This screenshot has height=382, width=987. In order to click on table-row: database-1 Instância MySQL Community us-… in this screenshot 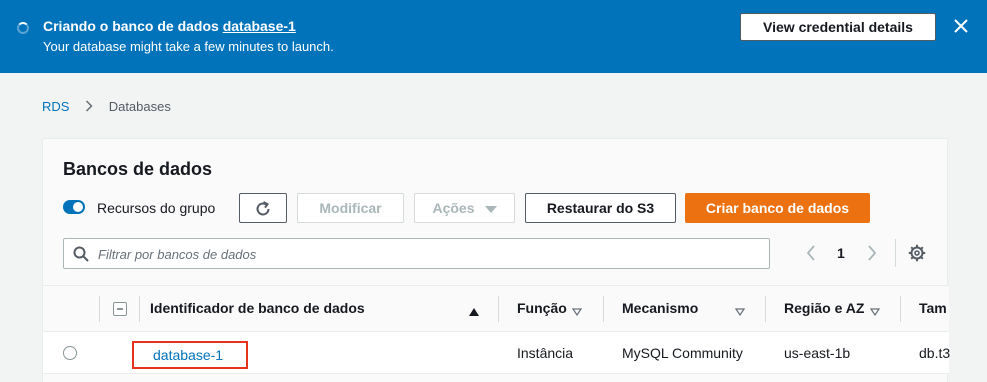, I will do `click(497, 353)`.